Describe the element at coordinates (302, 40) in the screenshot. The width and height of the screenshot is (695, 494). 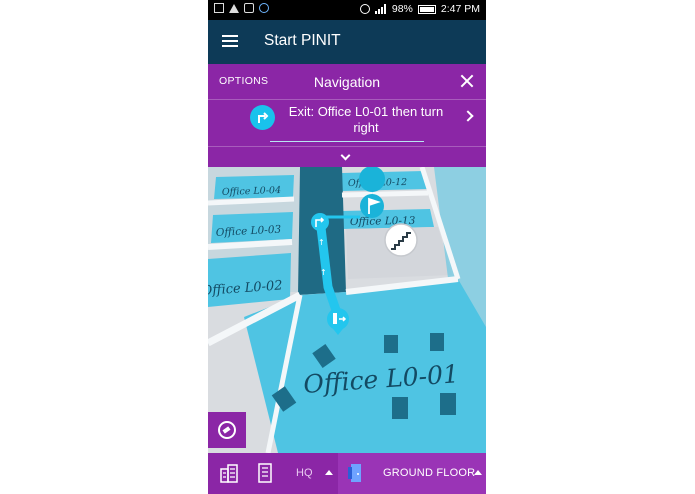
I see `app-title: Start PINIT` at that location.